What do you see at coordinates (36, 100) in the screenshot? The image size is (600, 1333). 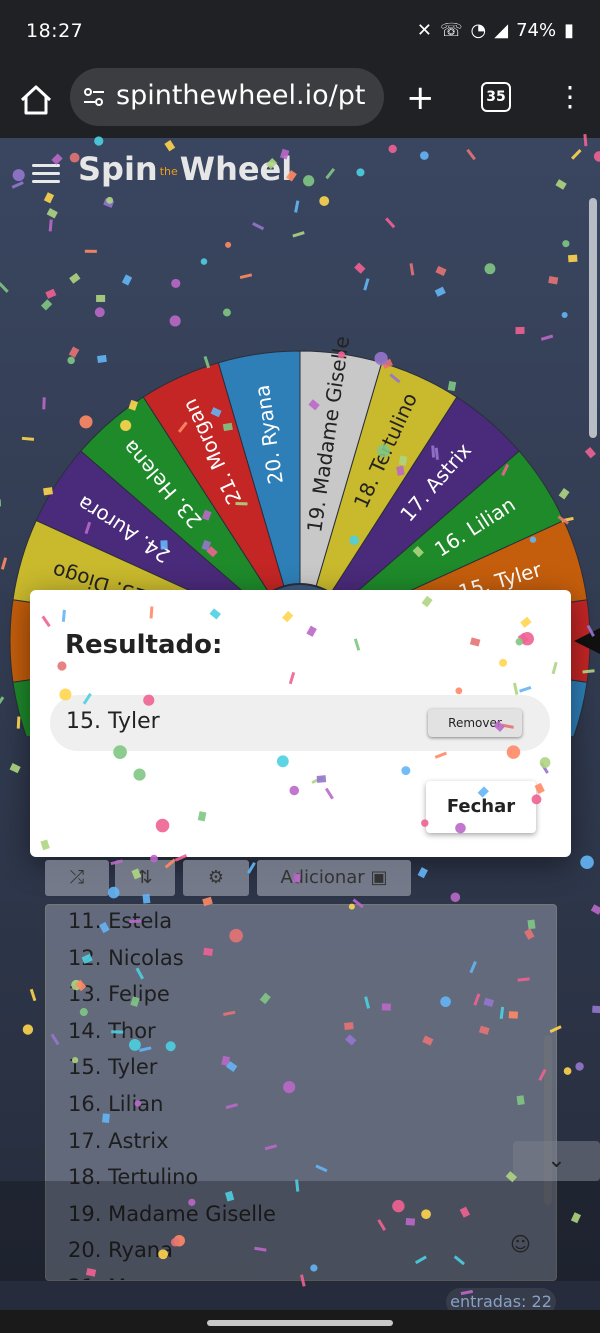 I see `home-icon` at bounding box center [36, 100].